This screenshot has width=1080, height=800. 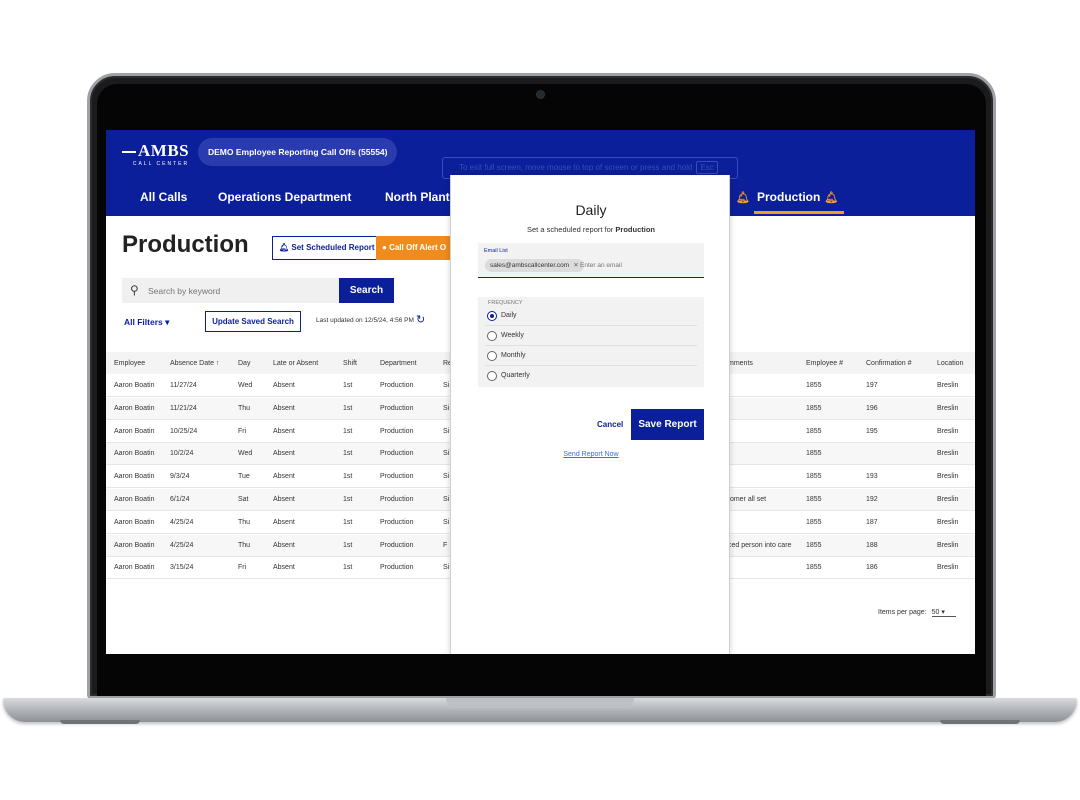 I want to click on set-scheduled-report-button: 🔔︎ Set Scheduled Report, so click(x=327, y=248).